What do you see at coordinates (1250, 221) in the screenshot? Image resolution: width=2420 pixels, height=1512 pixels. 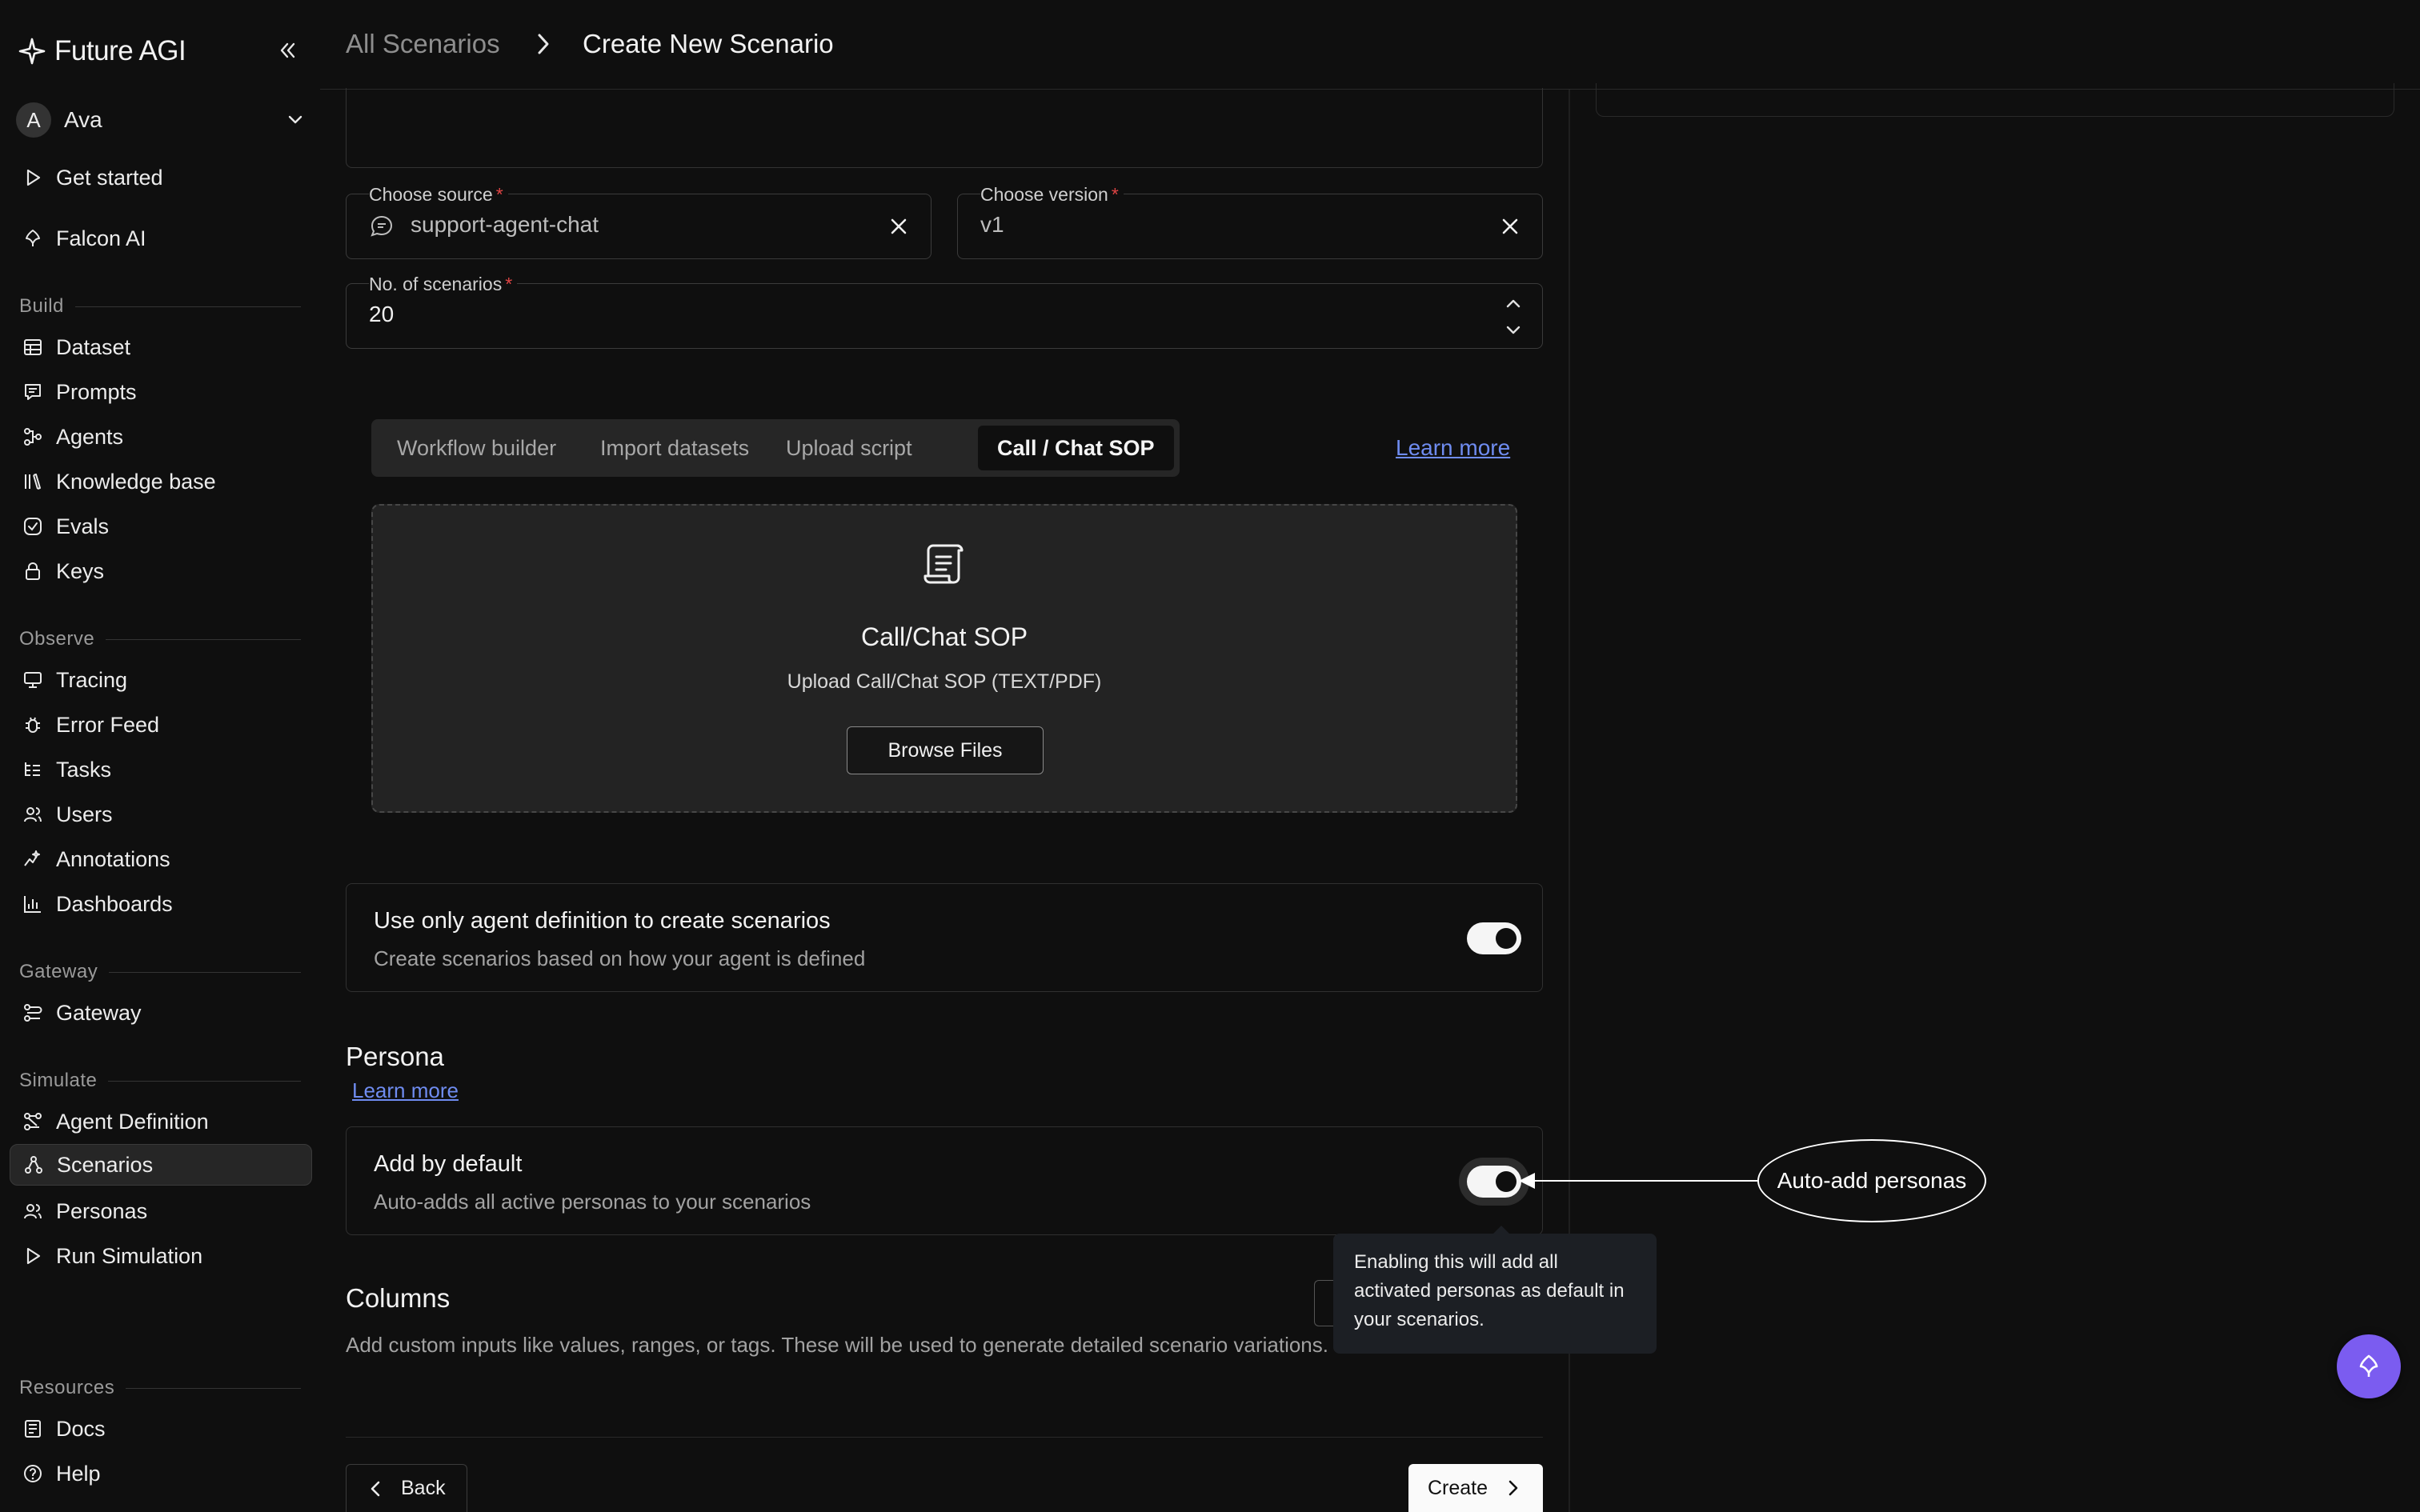 I see `choose-version-select: Choose version * v1` at bounding box center [1250, 221].